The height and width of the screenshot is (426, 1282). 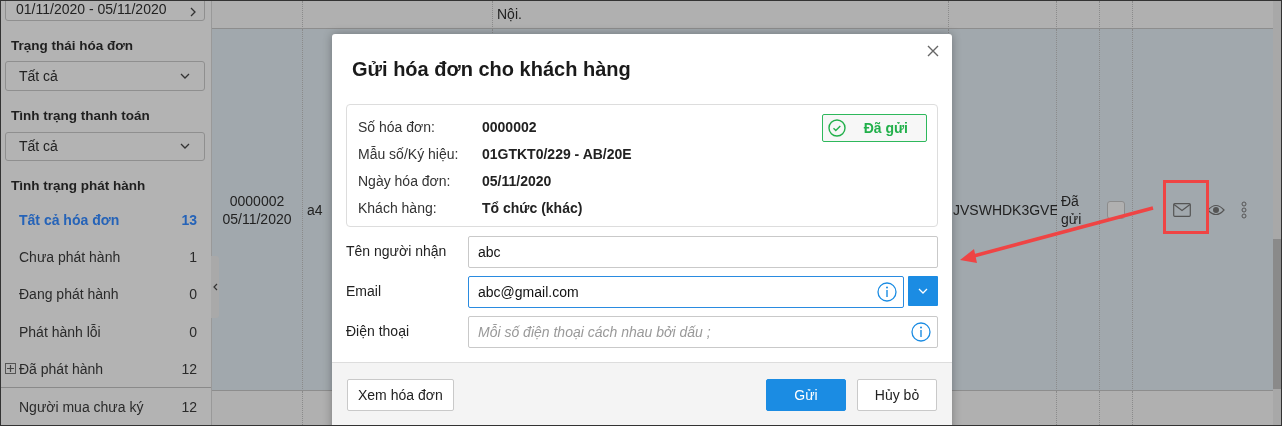 What do you see at coordinates (933, 51) in the screenshot?
I see `close-icon` at bounding box center [933, 51].